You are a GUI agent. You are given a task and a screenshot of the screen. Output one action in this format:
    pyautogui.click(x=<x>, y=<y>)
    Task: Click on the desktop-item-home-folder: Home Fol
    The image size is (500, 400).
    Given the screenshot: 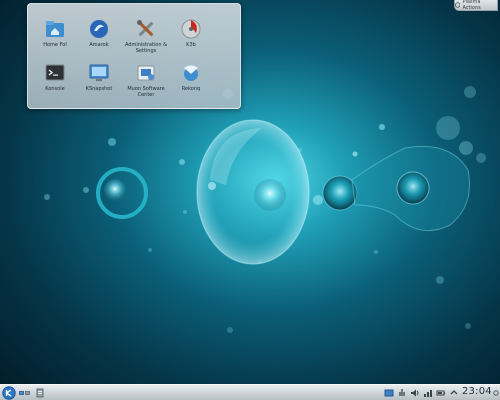 What is the action you would take?
    pyautogui.click(x=55, y=39)
    